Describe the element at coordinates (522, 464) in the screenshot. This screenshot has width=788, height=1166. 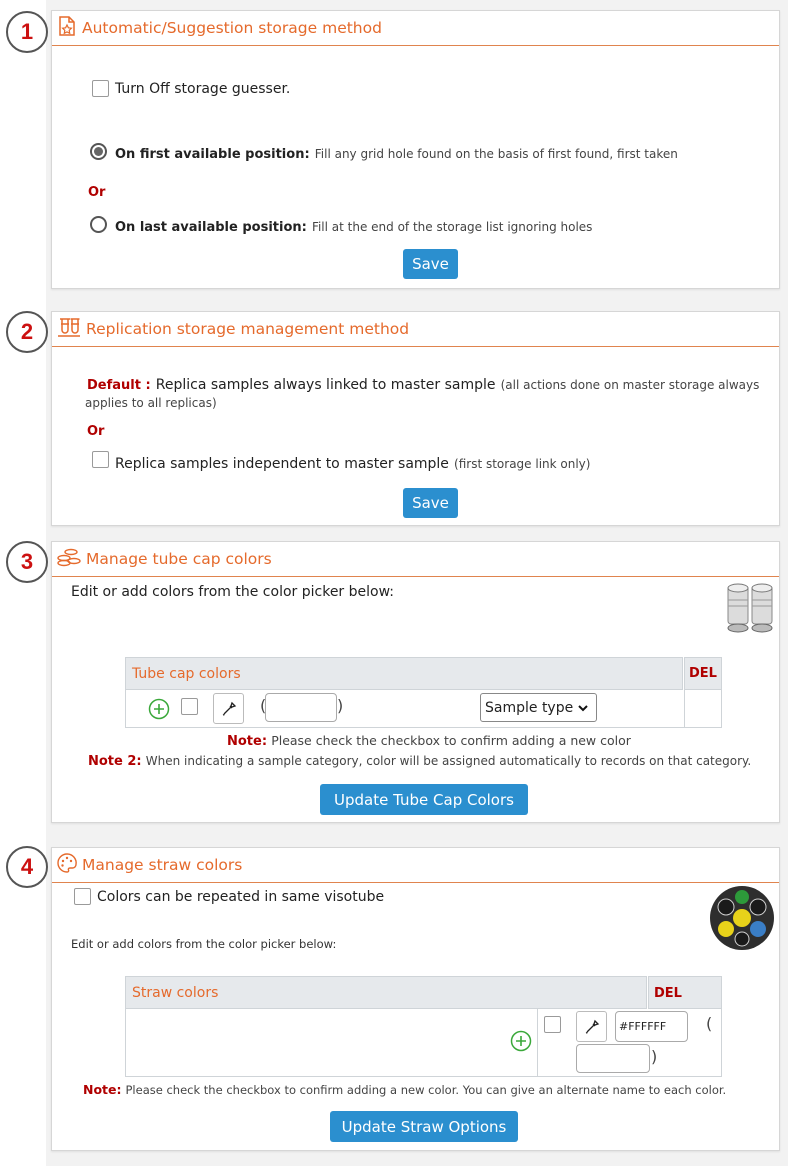
I see `independent-note: (first storage link only)` at that location.